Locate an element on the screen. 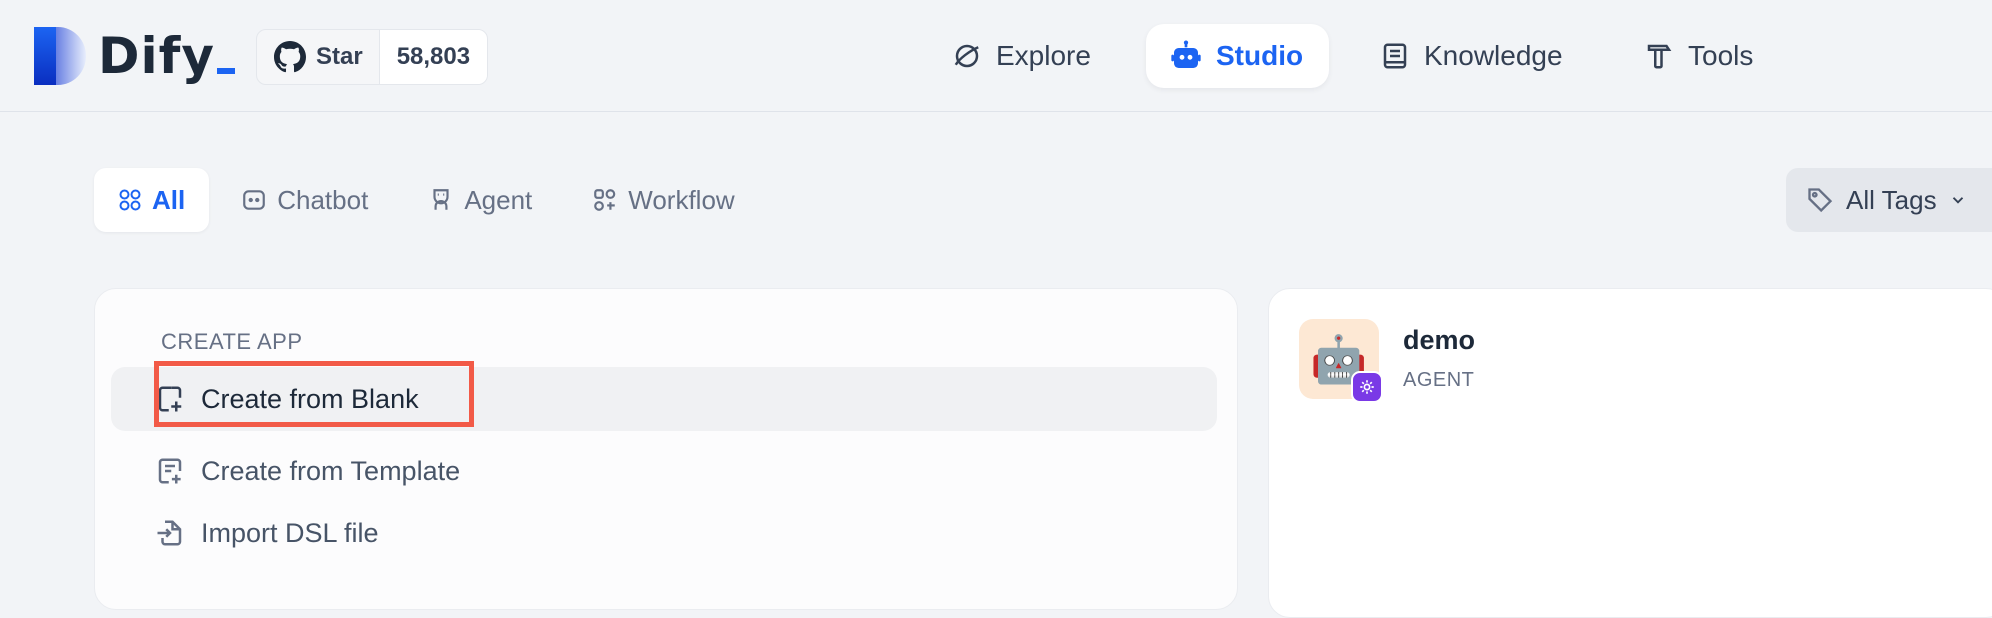 The height and width of the screenshot is (618, 1992). dify-logo: Dify is located at coordinates (134, 56).